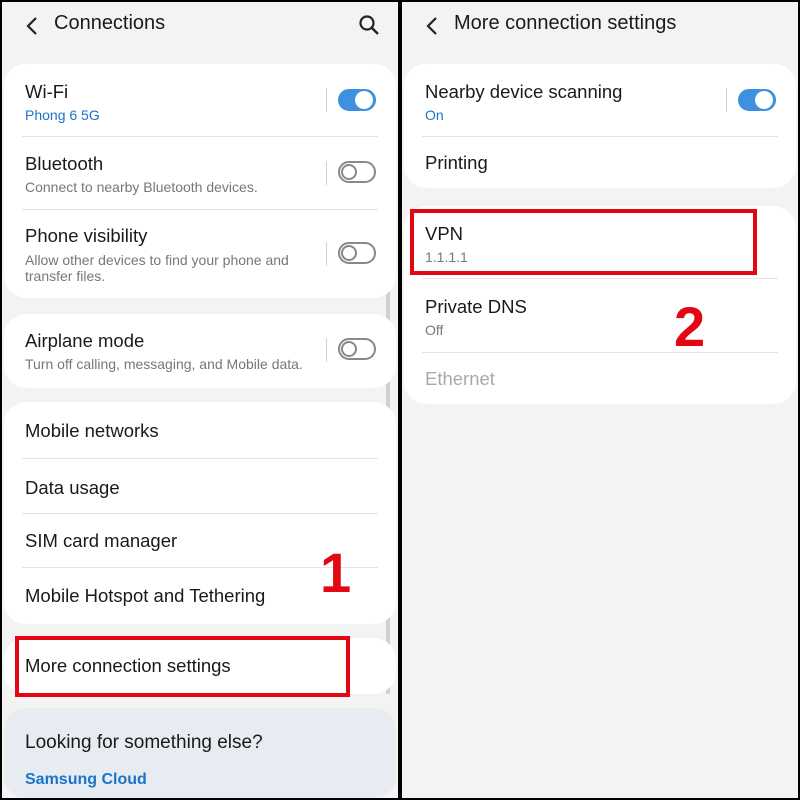  What do you see at coordinates (565, 23) in the screenshot?
I see `page-title: More connection settings` at bounding box center [565, 23].